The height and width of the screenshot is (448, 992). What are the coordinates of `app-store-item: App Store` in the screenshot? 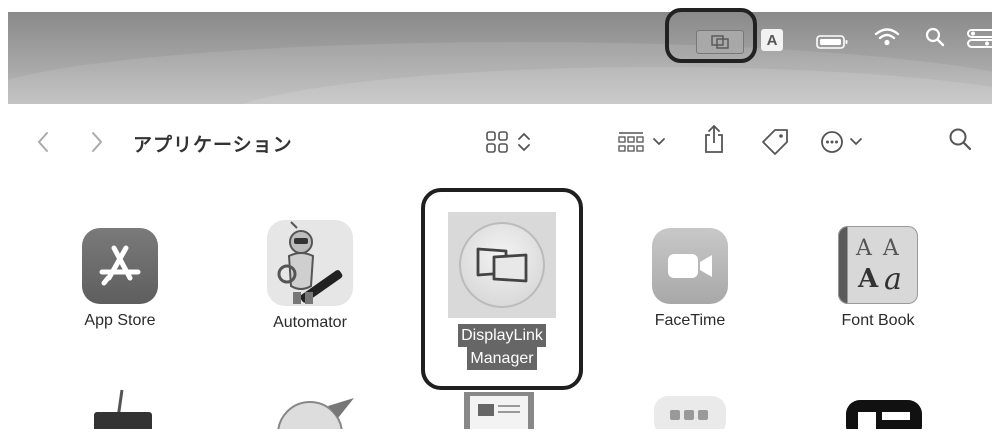 It's located at (120, 279).